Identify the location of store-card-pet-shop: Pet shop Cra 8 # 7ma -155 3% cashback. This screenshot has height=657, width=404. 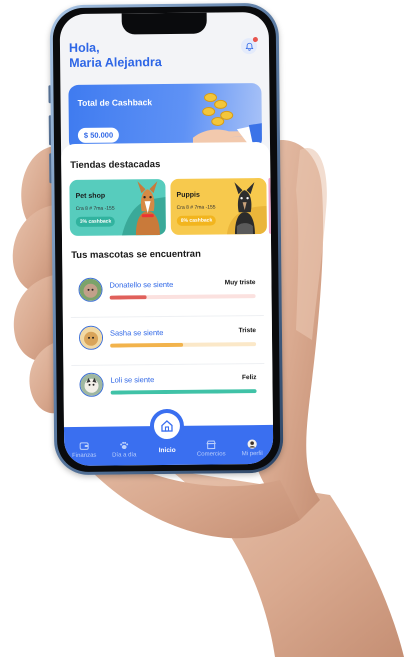
(117, 208).